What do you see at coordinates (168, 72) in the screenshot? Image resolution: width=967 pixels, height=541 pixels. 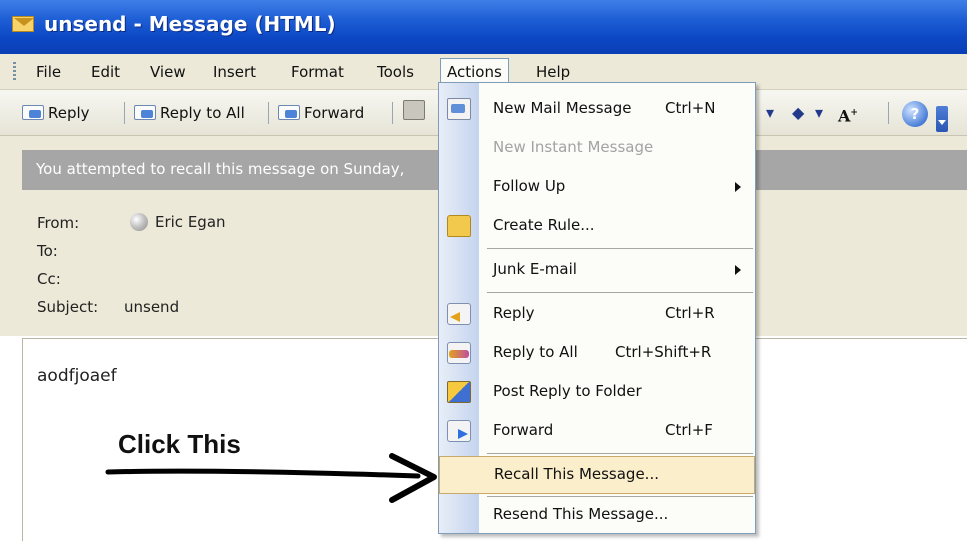 I see `menu-view: View` at bounding box center [168, 72].